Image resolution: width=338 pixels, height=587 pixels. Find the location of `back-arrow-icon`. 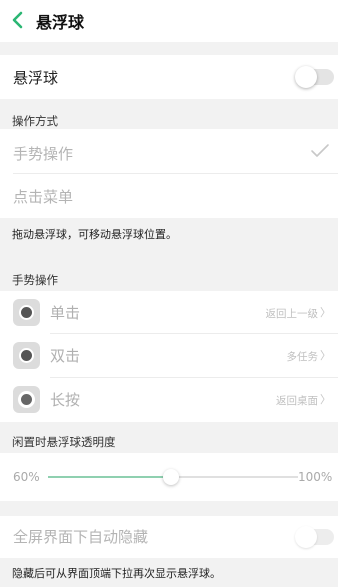

back-arrow-icon is located at coordinates (18, 20).